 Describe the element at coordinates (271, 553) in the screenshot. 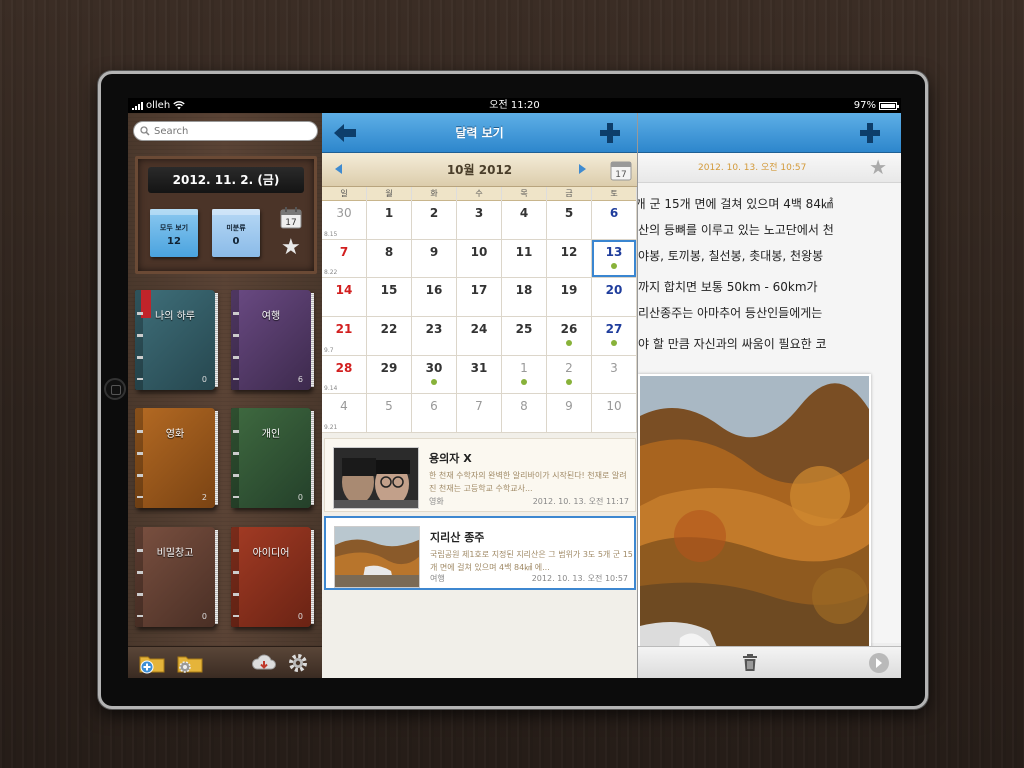

I see `notebook-label: 아이디어` at that location.